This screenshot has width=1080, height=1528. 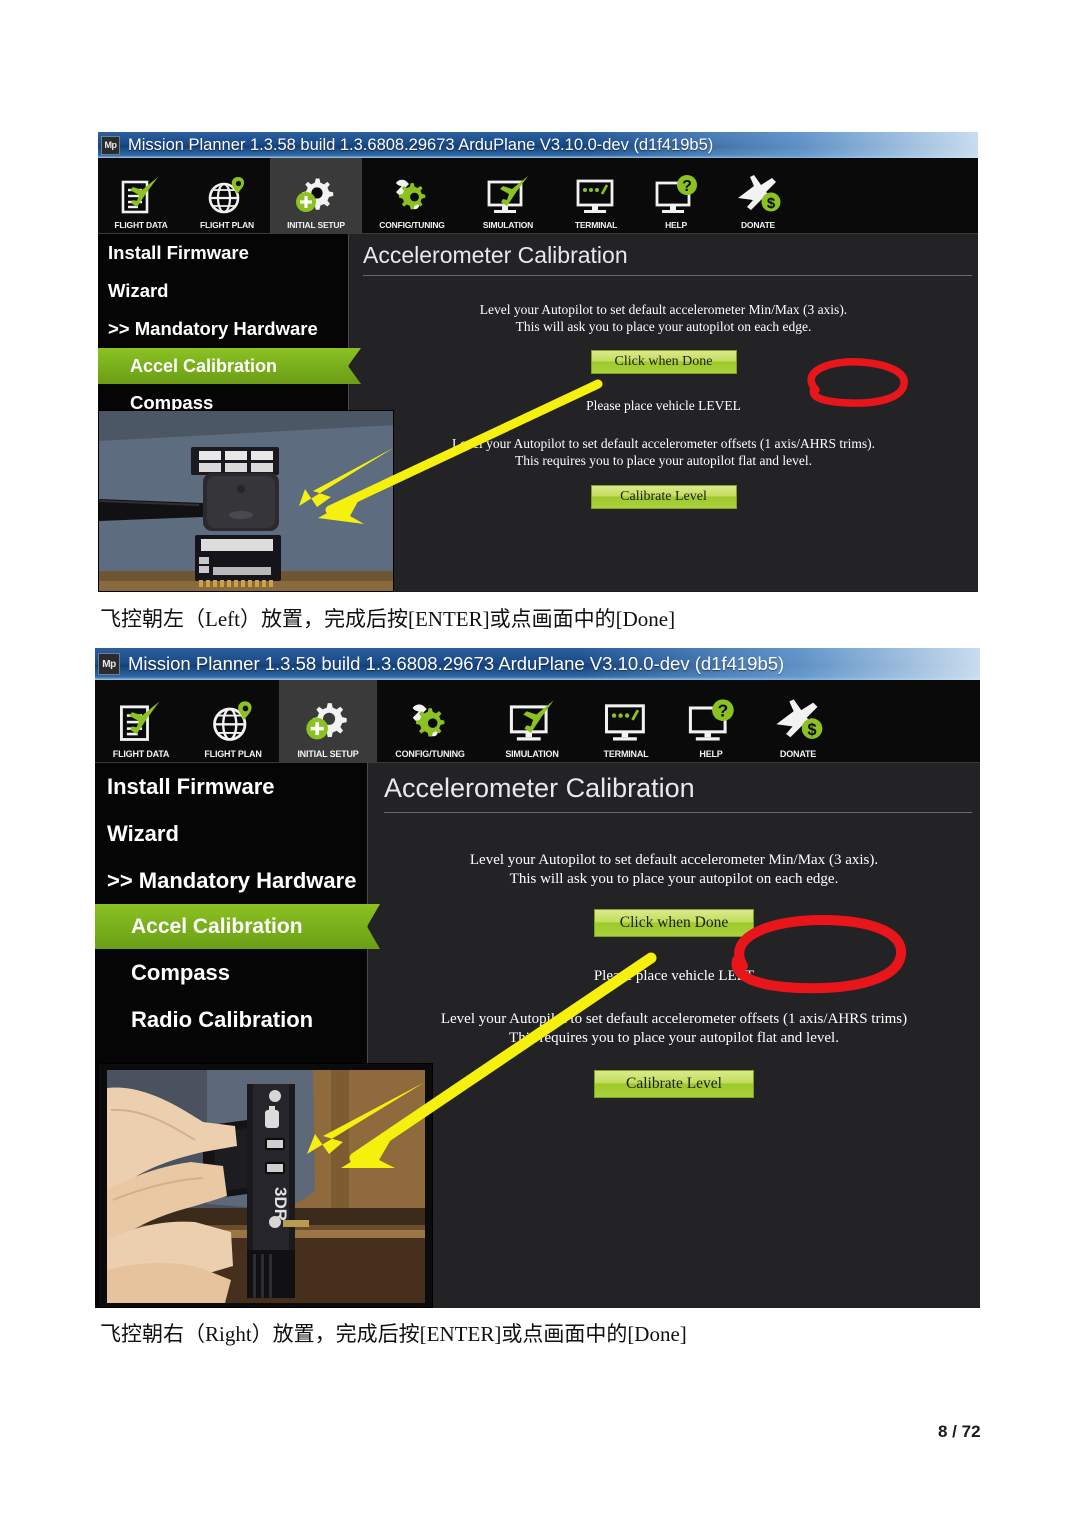 What do you see at coordinates (393, 1334) in the screenshot?
I see `caption-right: 飞控朝右（Right）放置，完成后按[ENTER]或点画面中的[Done]` at bounding box center [393, 1334].